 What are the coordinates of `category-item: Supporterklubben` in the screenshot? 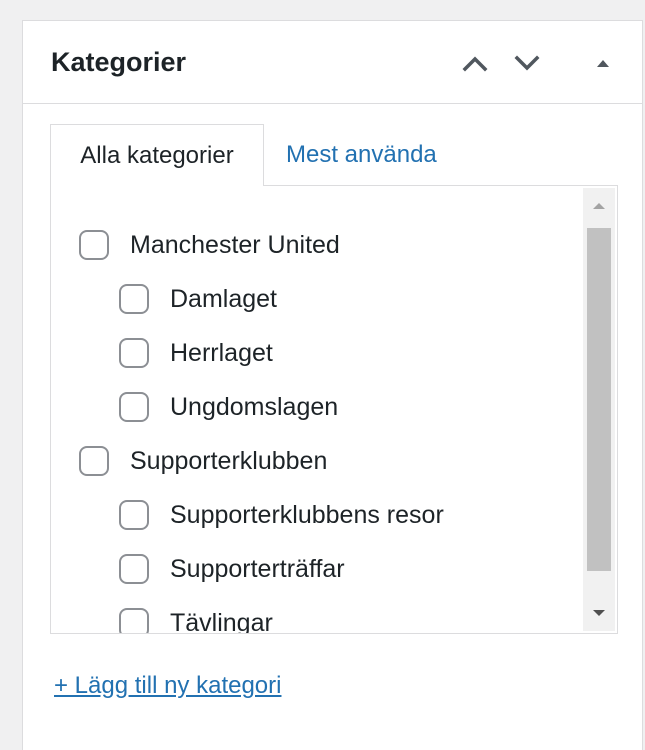 It's located at (203, 461).